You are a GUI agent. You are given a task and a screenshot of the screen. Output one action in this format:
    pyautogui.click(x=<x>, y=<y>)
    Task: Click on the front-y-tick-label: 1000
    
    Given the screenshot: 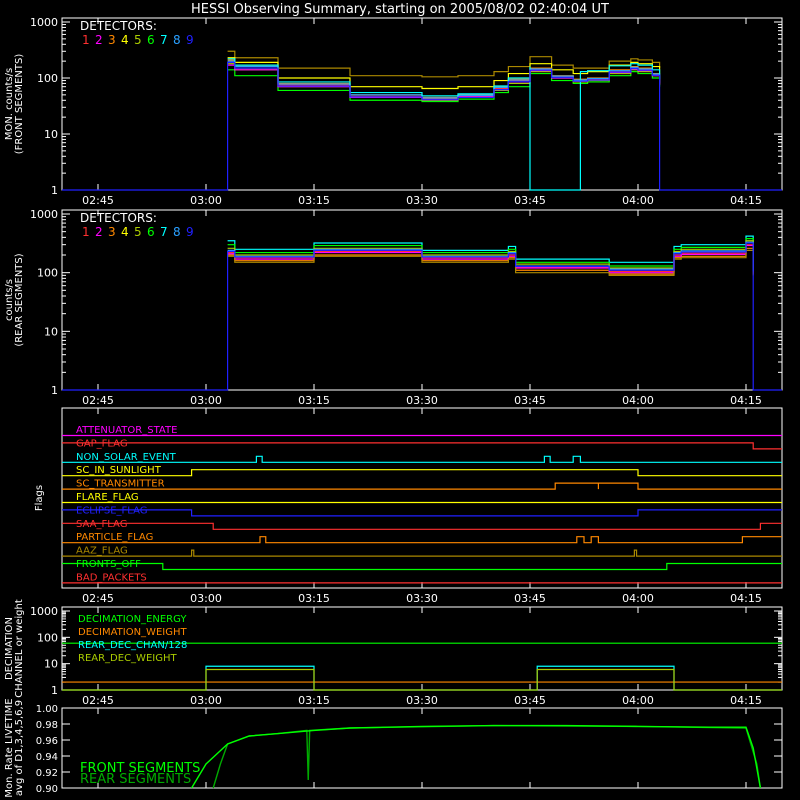 What is the action you would take?
    pyautogui.click(x=44, y=22)
    